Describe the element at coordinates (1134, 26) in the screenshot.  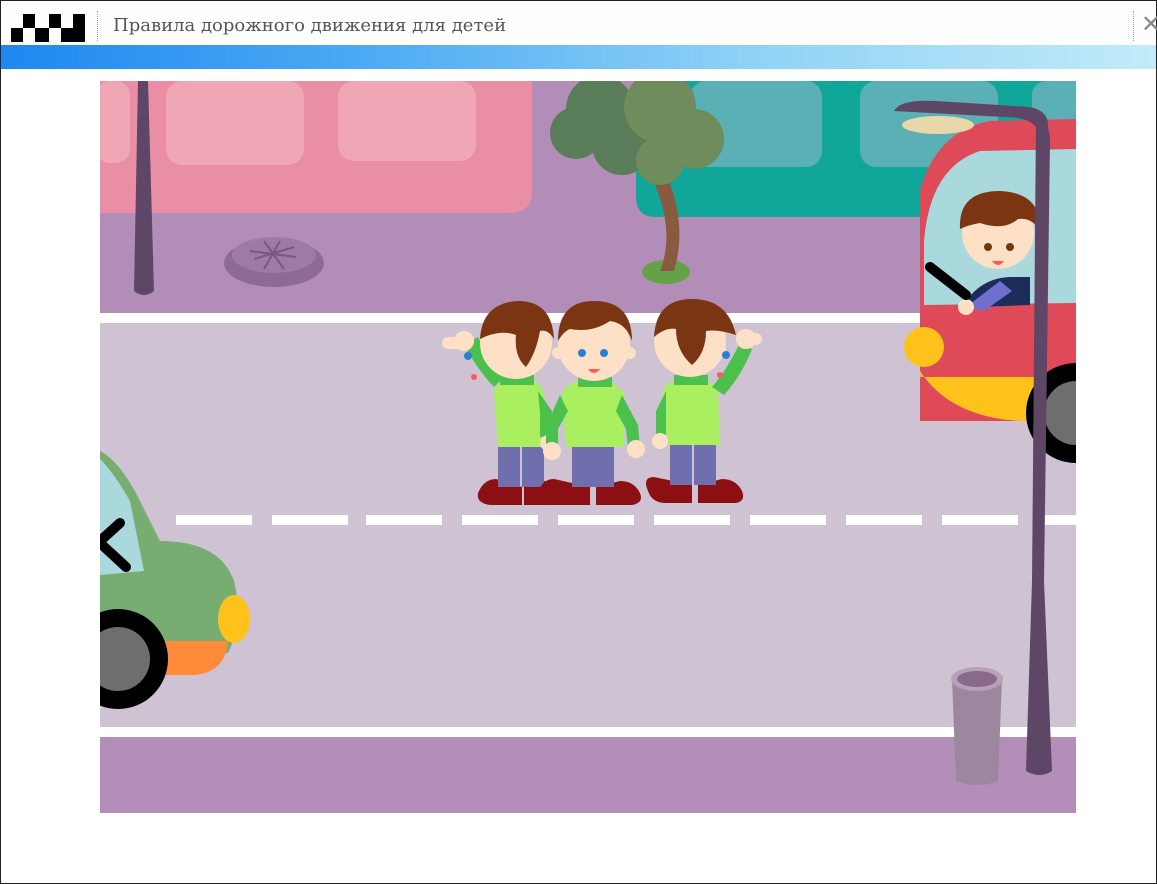
I see `close-divider` at that location.